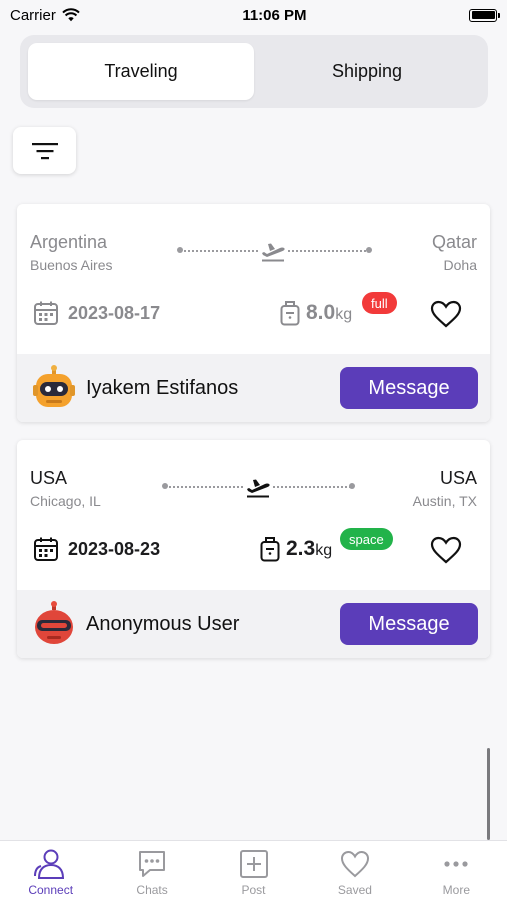 The width and height of the screenshot is (507, 900). I want to click on from-city: Chicago, IL, so click(65, 501).